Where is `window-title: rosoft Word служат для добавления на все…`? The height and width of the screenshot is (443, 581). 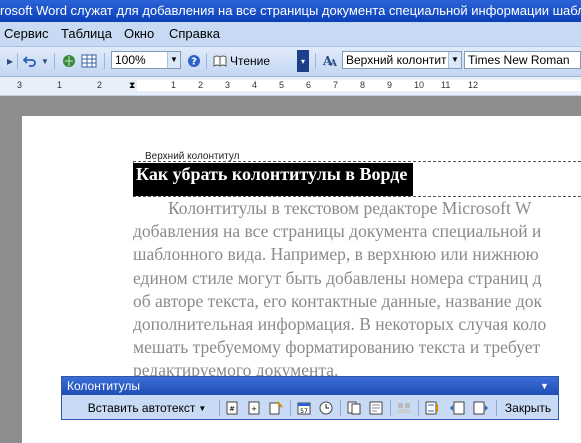
window-title: rosoft Word служат для добавления на все… is located at coordinates (290, 10).